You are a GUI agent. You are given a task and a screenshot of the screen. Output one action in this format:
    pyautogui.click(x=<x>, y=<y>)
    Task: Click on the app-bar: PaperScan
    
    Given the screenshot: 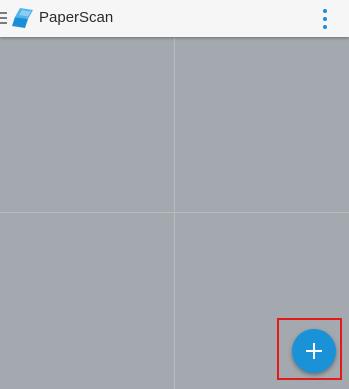 What is the action you would take?
    pyautogui.click(x=174, y=18)
    